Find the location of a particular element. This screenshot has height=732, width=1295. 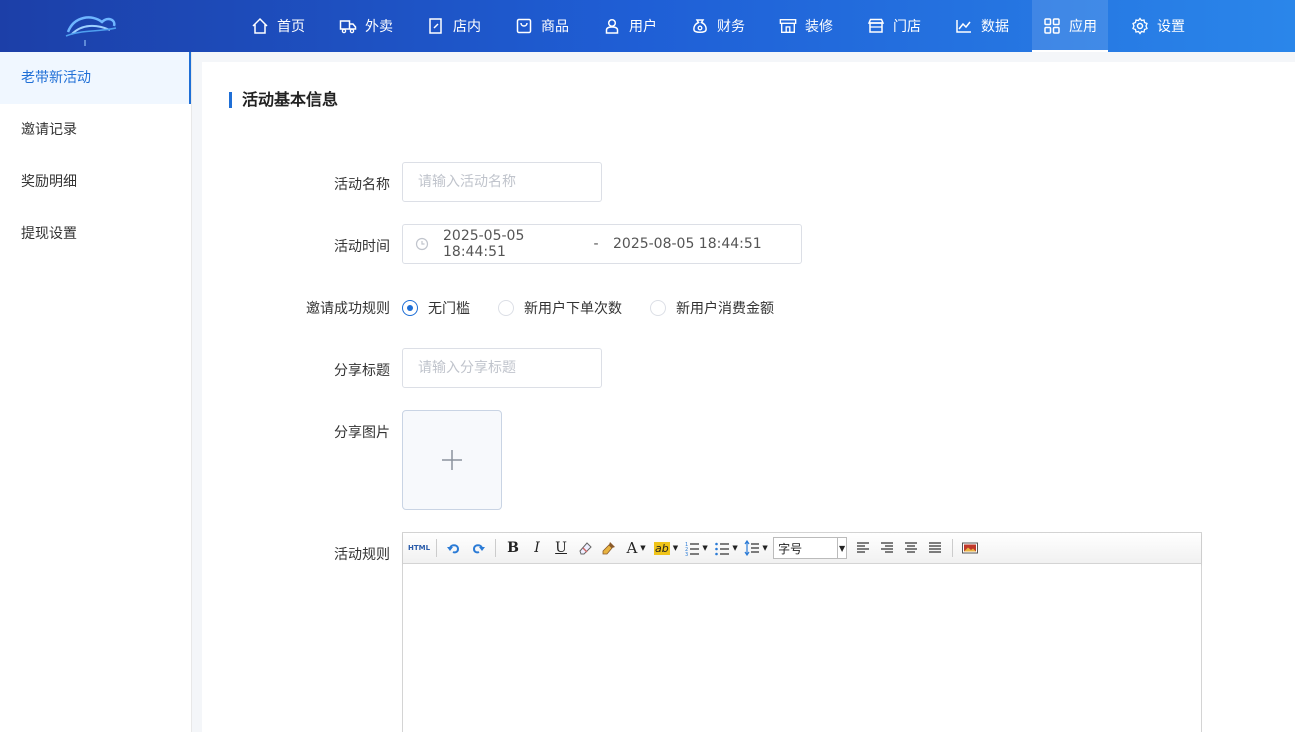

svg-text: 3 is located at coordinates (686, 554).